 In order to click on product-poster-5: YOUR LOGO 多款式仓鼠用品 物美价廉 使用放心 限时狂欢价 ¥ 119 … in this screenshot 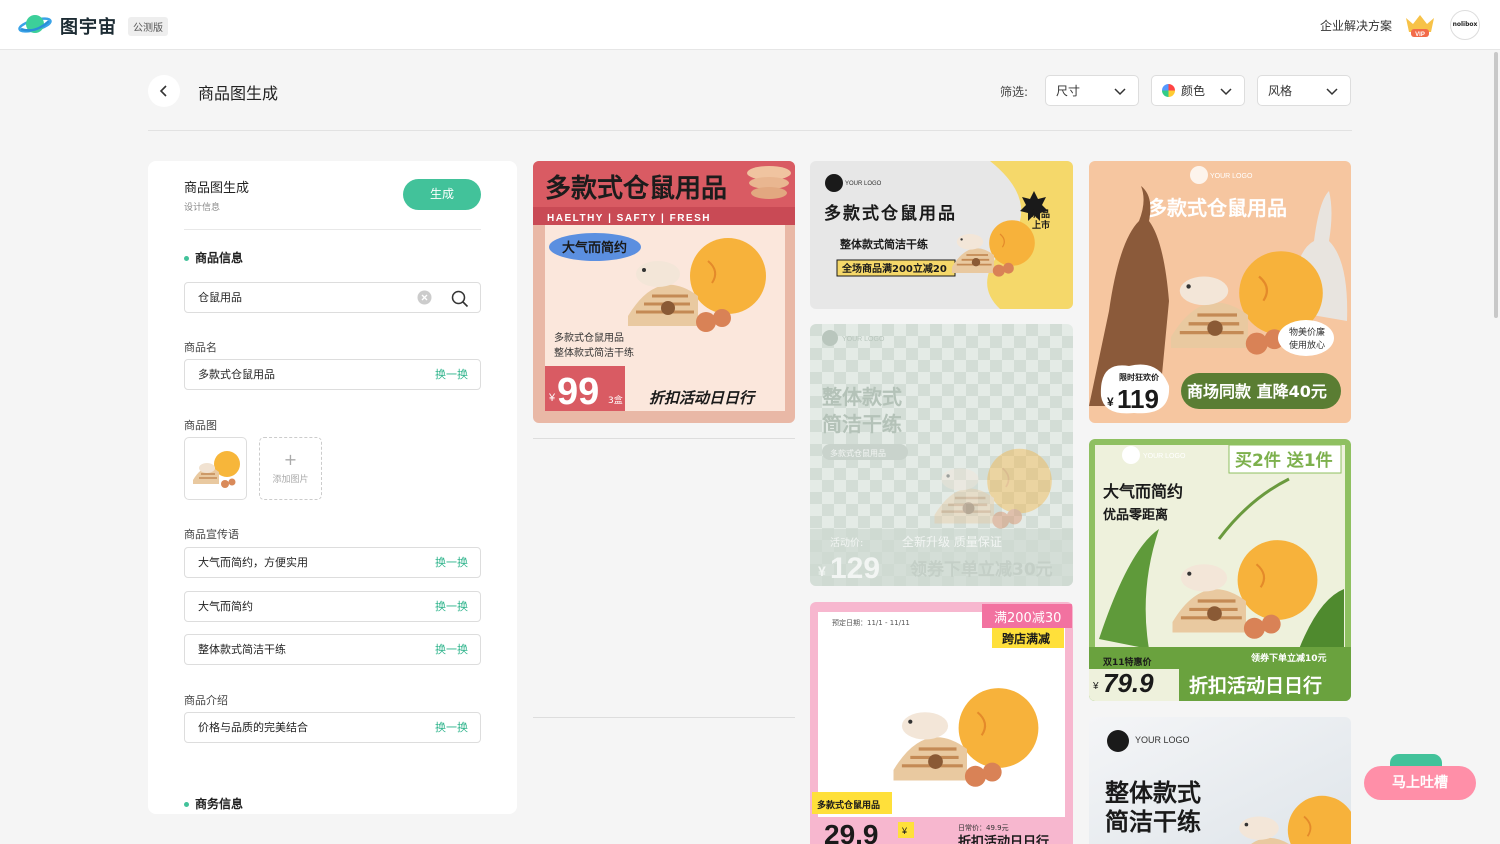, I will do `click(1220, 292)`.